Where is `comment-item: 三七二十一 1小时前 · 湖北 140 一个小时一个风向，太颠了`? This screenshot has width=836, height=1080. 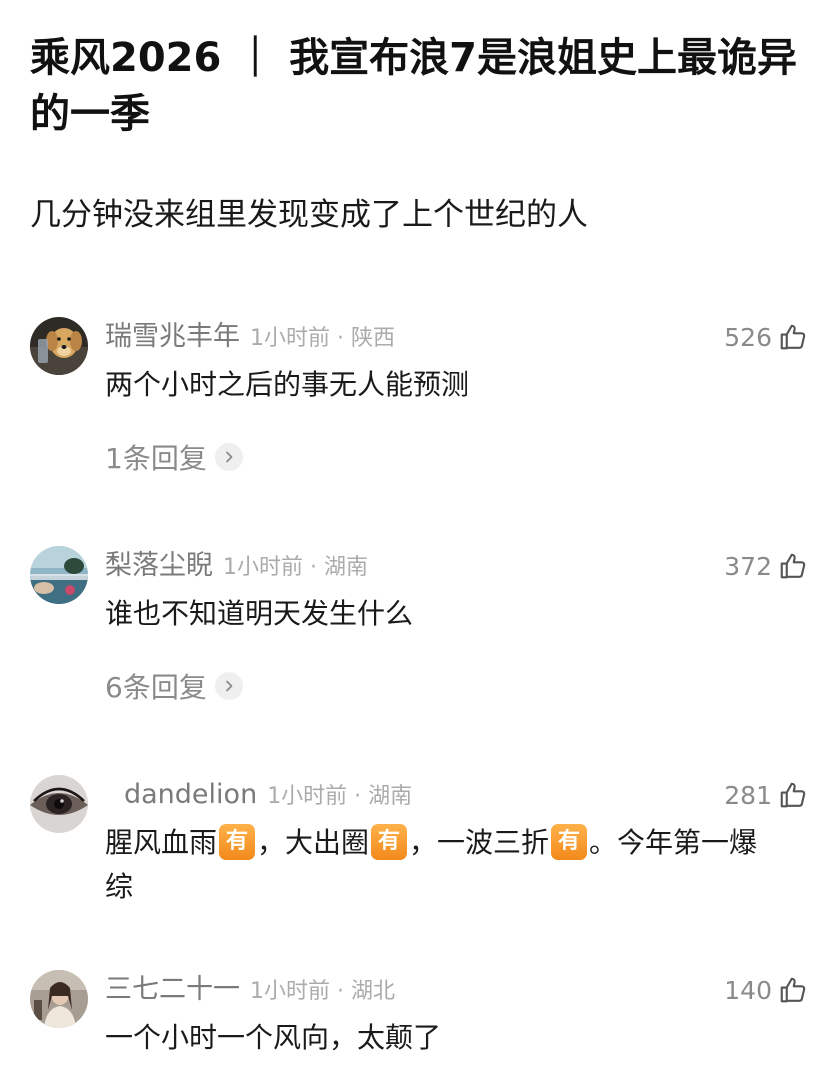 comment-item: 三七二十一 1小时前 · 湖北 140 一个小时一个风向，太颠了 is located at coordinates (418, 1020).